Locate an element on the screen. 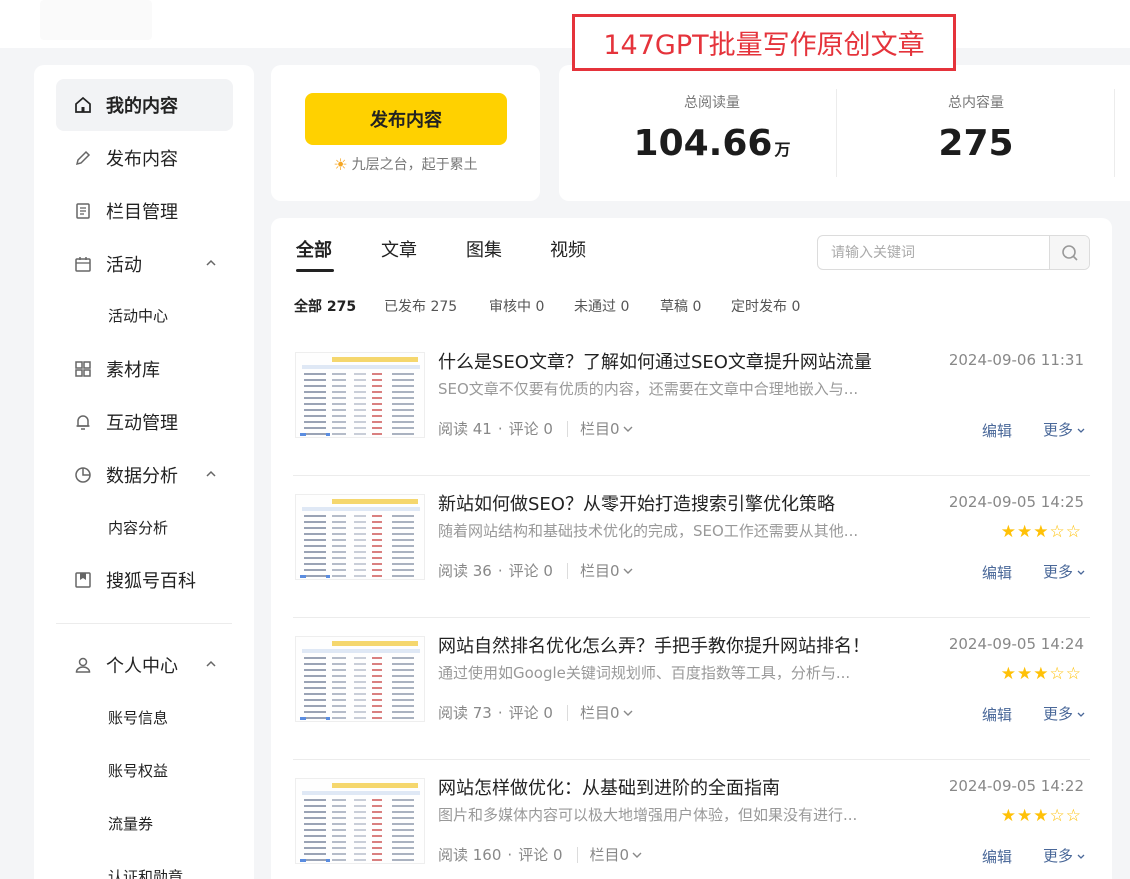 The width and height of the screenshot is (1130, 879). tab-videos: 视频 is located at coordinates (568, 249).